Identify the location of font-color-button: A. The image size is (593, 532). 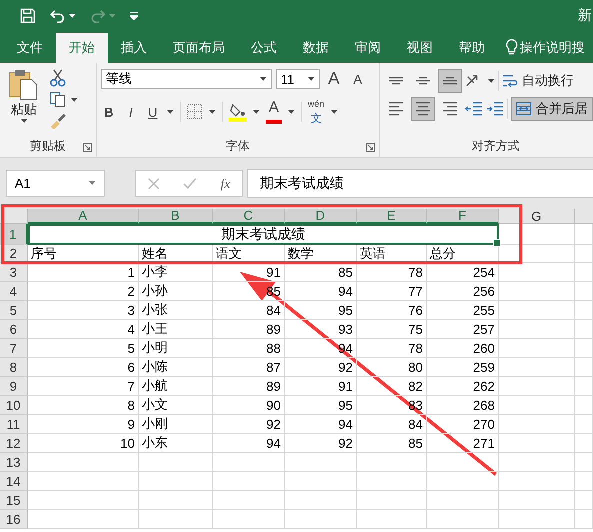
(274, 108).